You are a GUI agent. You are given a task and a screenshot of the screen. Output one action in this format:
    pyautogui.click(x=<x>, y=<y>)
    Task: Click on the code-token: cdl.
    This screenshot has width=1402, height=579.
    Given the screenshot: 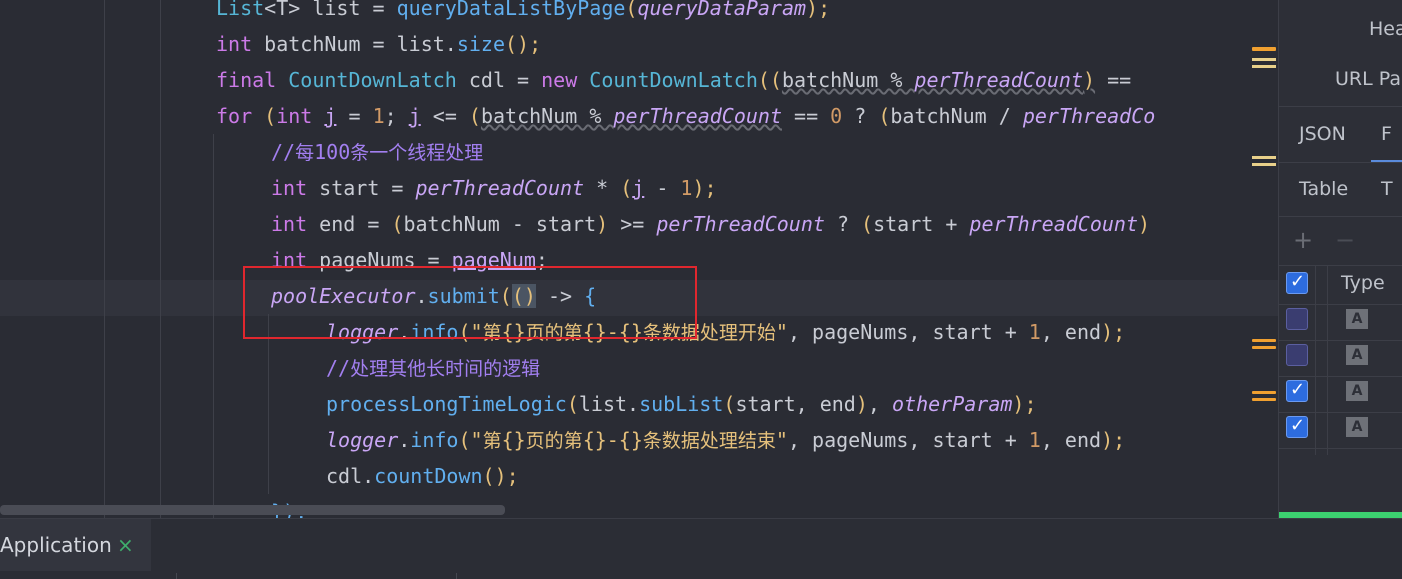 What is the action you would take?
    pyautogui.click(x=350, y=476)
    